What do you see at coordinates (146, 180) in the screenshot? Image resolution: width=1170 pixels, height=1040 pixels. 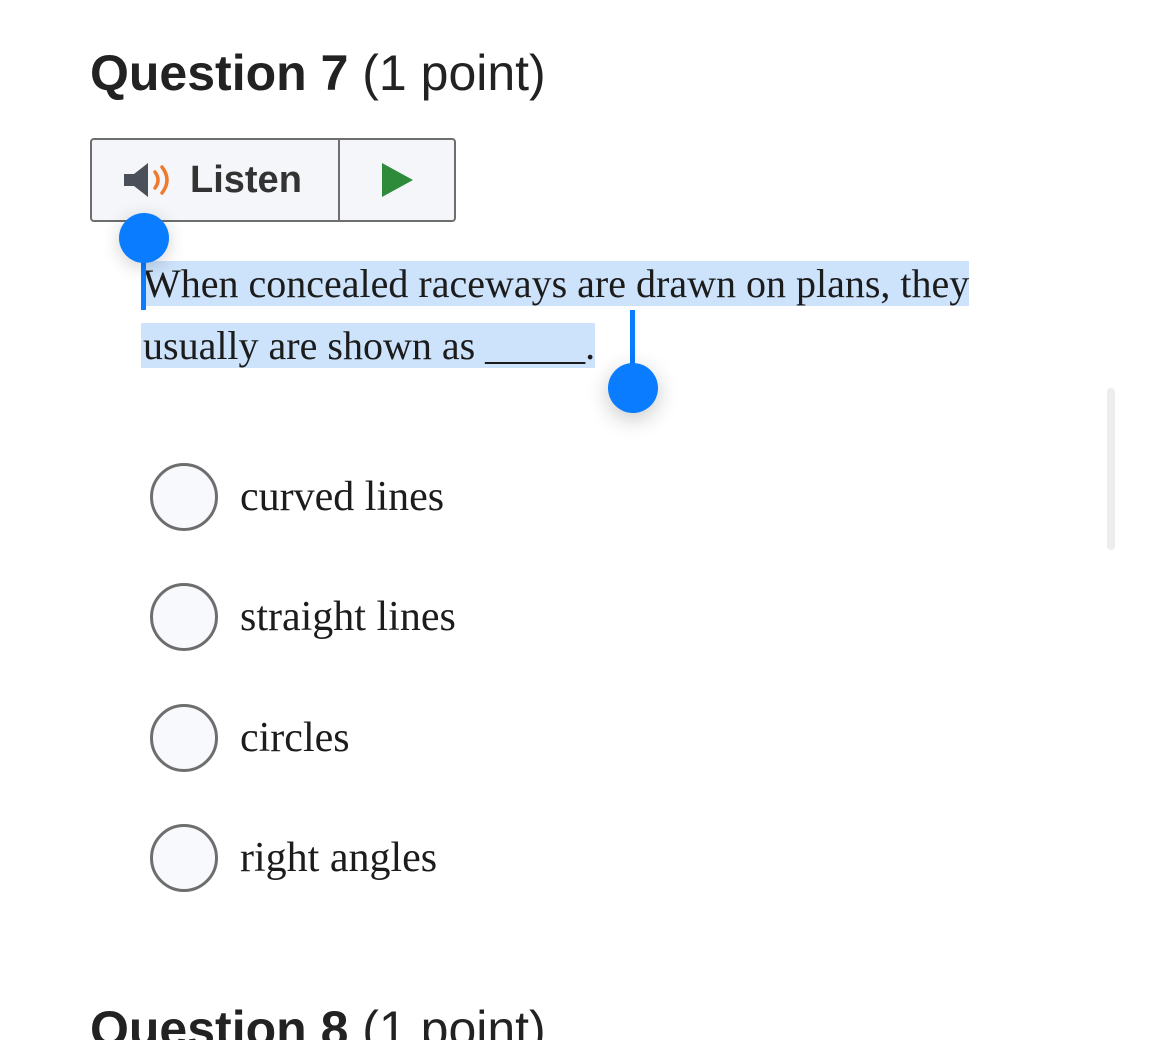 I see `speaker-icon` at bounding box center [146, 180].